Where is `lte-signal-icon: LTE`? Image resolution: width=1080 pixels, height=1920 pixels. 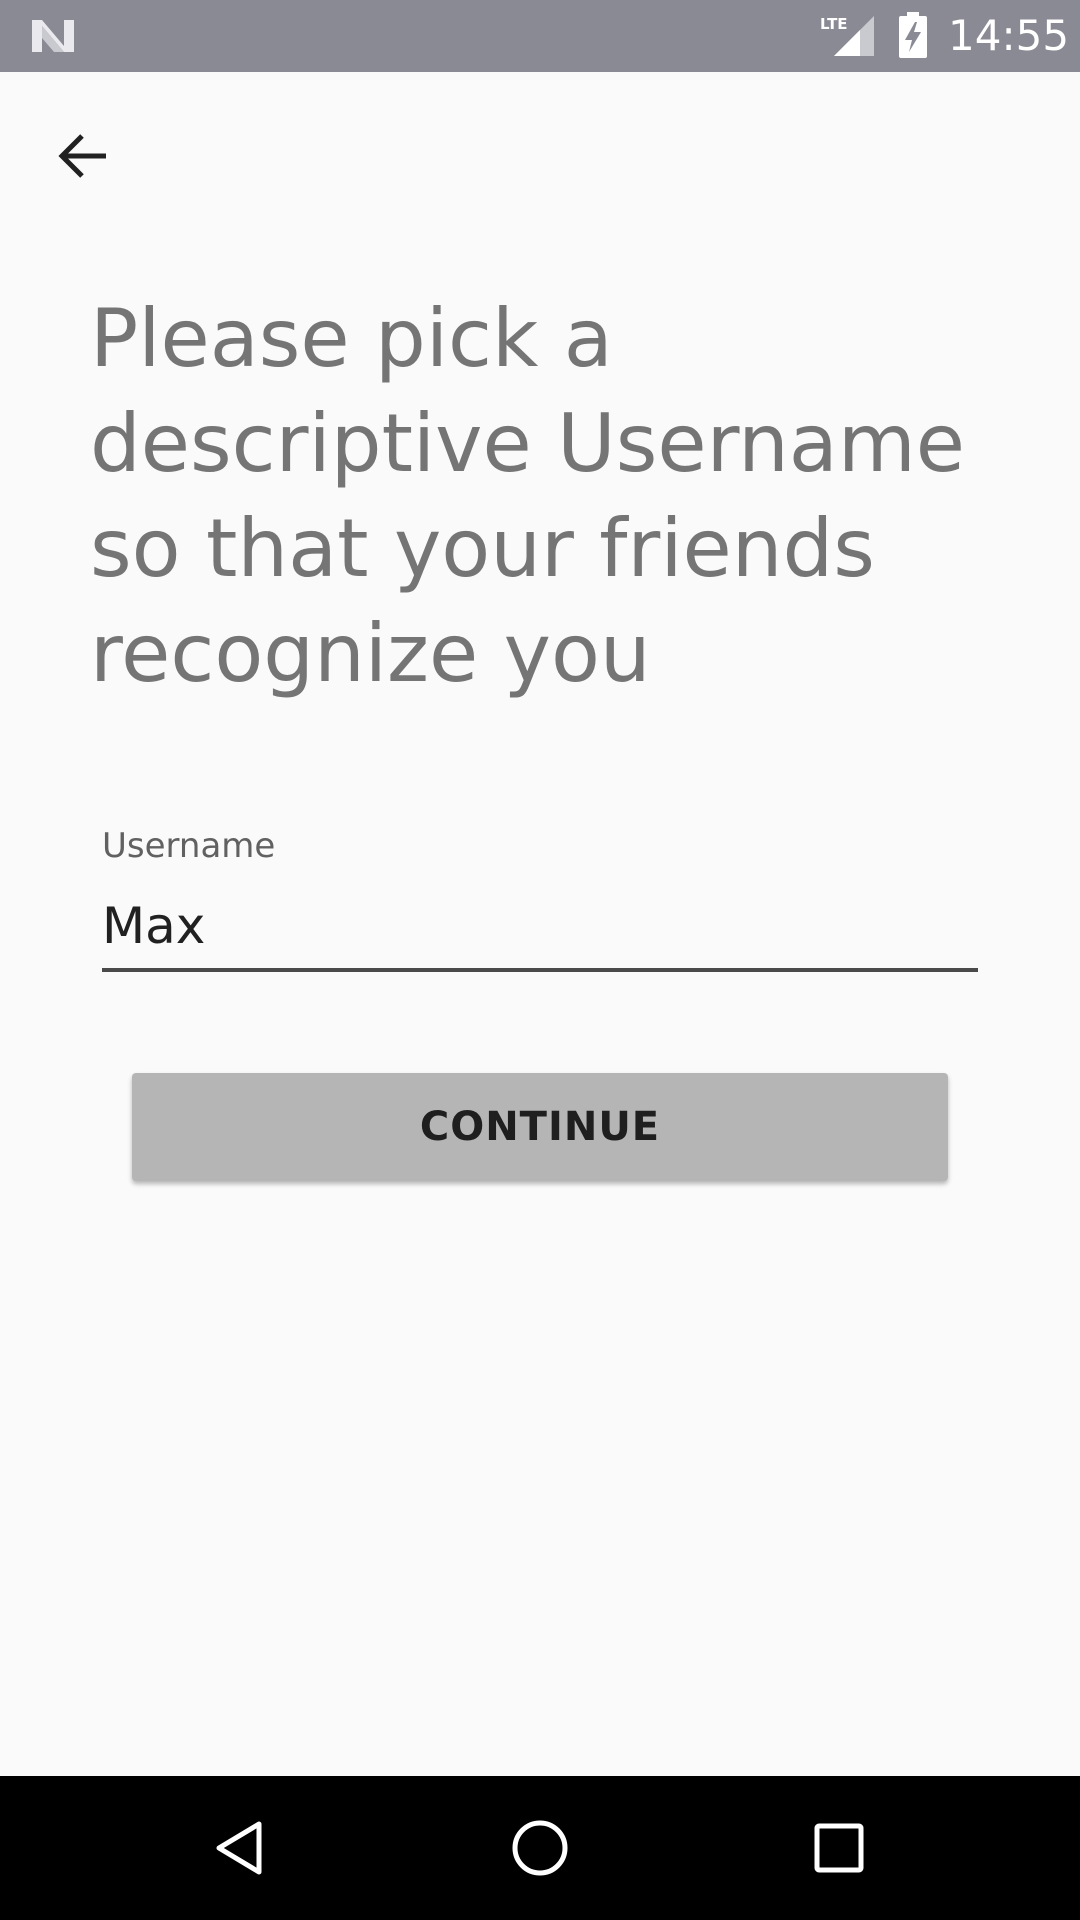 lte-signal-icon: LTE is located at coordinates (847, 35).